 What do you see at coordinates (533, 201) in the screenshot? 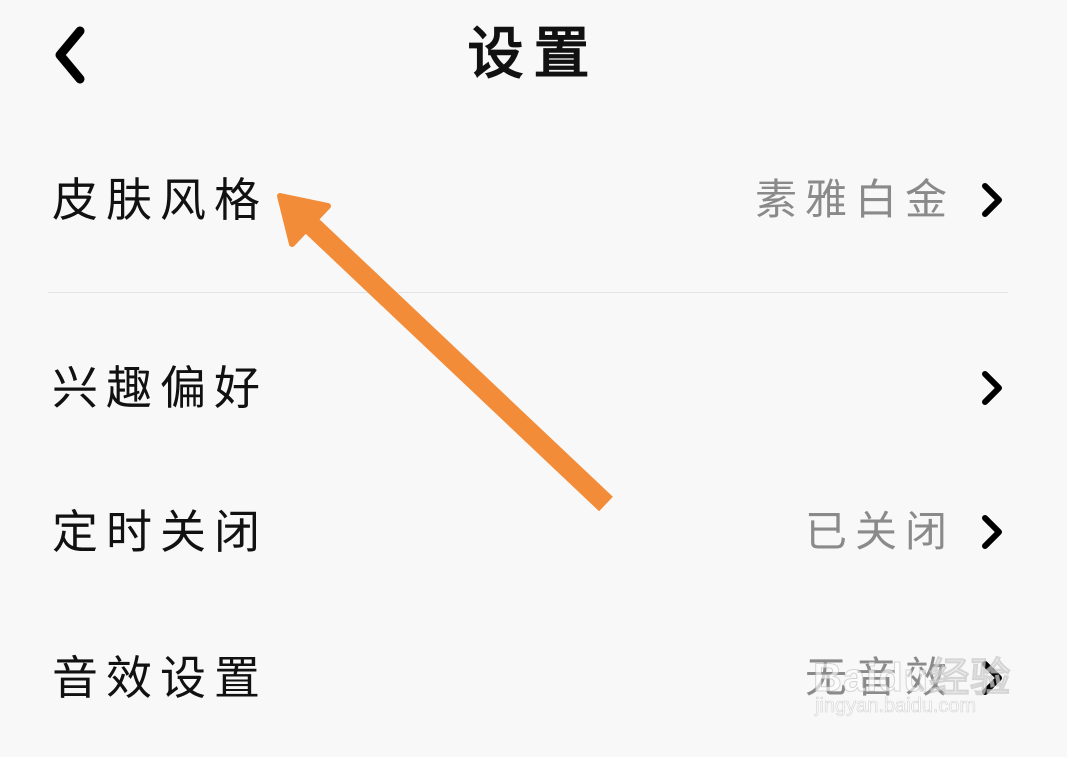
I see `settings-item-skin-style: 皮肤风格 素雅白金` at bounding box center [533, 201].